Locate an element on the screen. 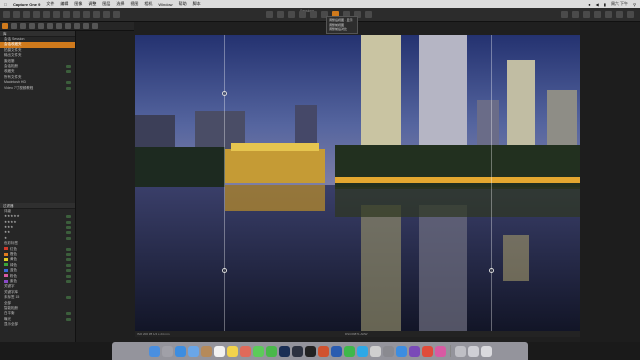 The height and width of the screenshot is (360, 640). copy-adjustments-icon is located at coordinates (96, 14).